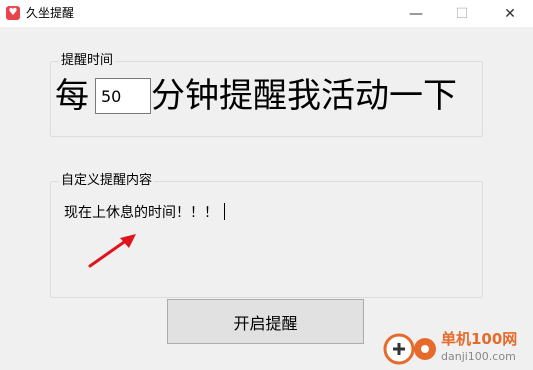 The image size is (533, 370). I want to click on text-caret, so click(224, 211).